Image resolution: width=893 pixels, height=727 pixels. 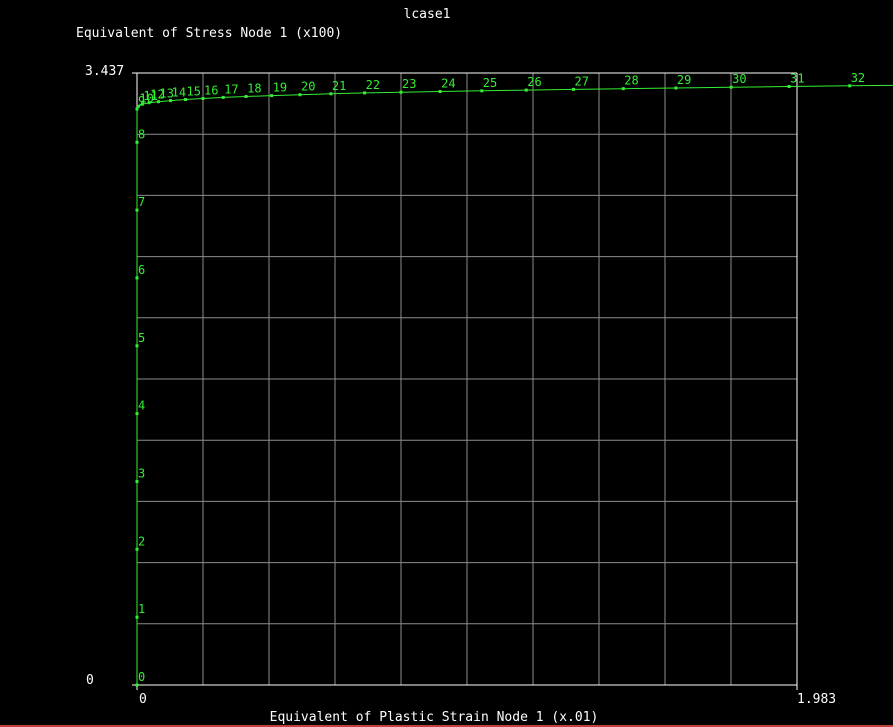 I want to click on data-point-label: 32, so click(x=858, y=78).